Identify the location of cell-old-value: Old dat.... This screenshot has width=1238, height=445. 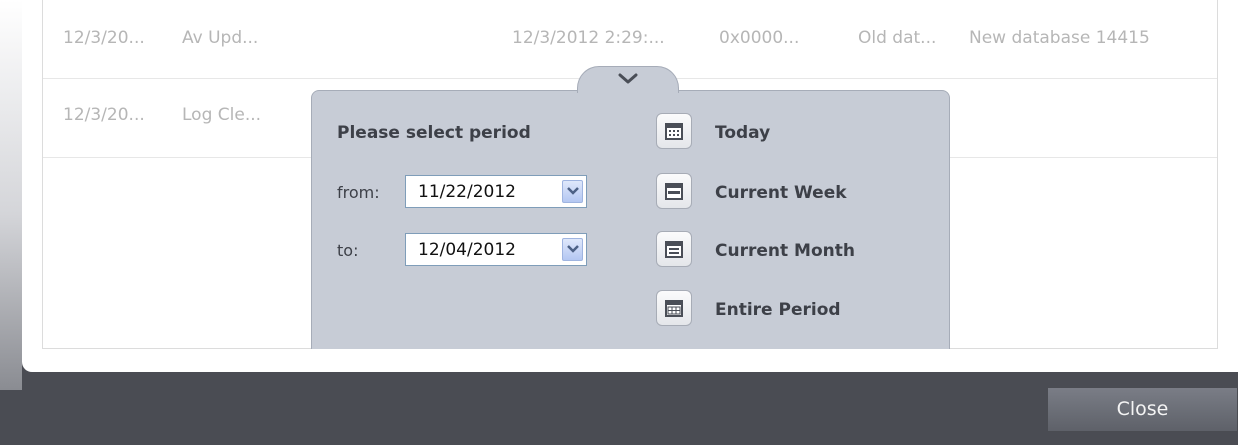
(897, 38).